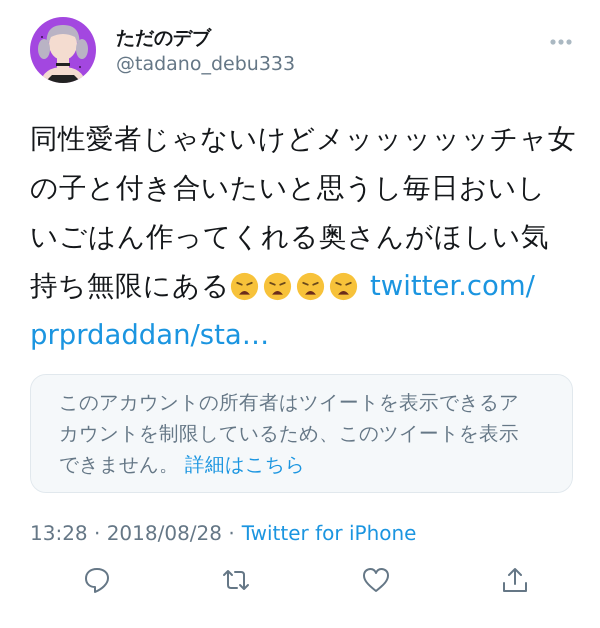 The height and width of the screenshot is (628, 600). What do you see at coordinates (132, 533) in the screenshot?
I see `tweet-timestamp: 13:28 · 2018/08/28 ·` at bounding box center [132, 533].